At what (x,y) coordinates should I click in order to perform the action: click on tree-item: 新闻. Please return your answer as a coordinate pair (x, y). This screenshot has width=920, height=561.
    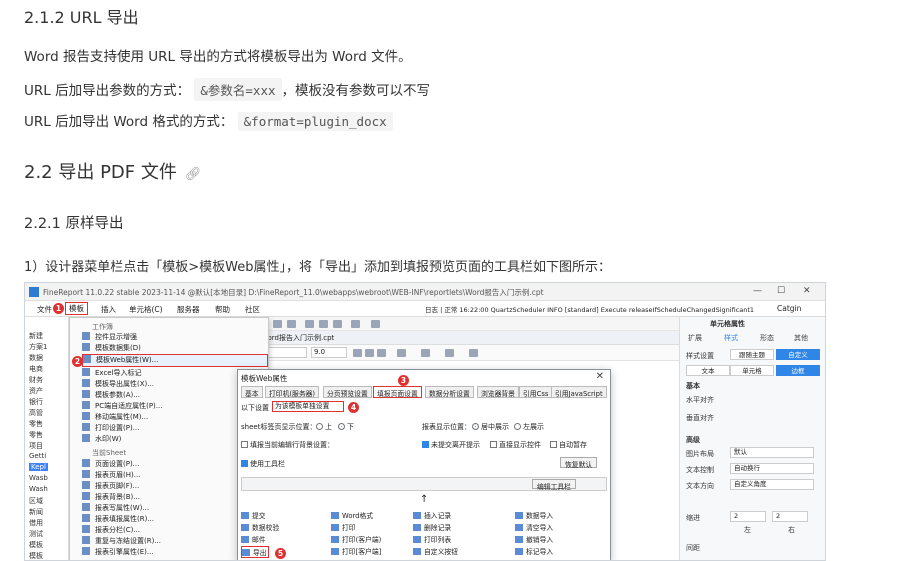
    Looking at the image, I should click on (36, 512).